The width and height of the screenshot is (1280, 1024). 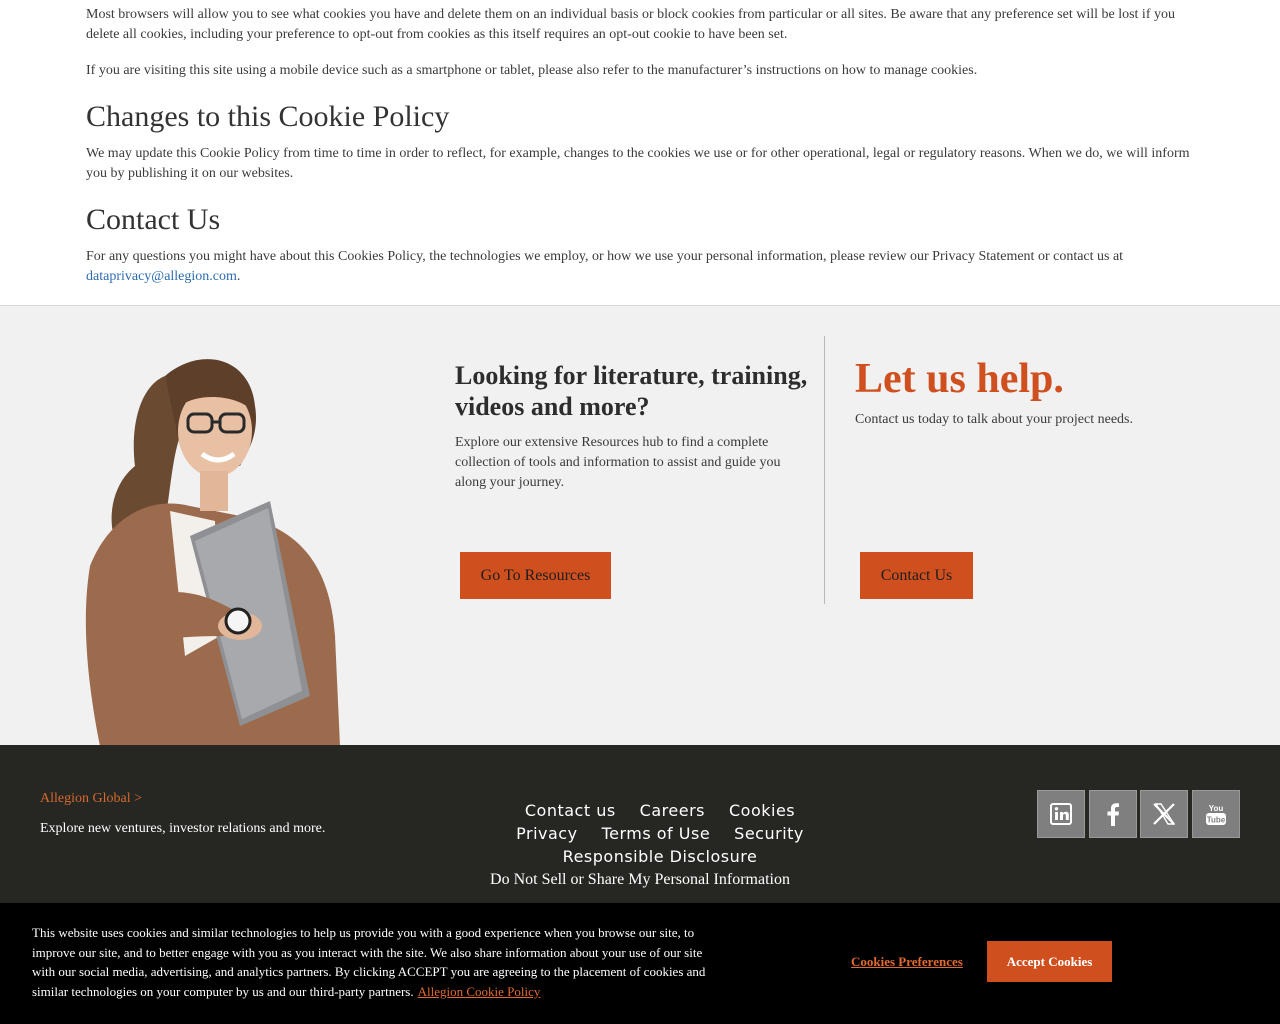 I want to click on x-icon, so click(x=1164, y=814).